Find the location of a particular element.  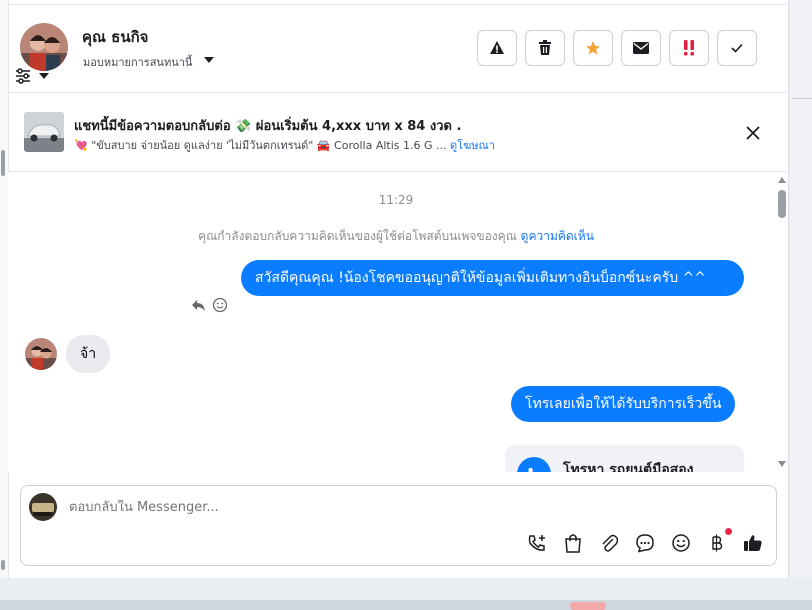

header-actions is located at coordinates (617, 48).